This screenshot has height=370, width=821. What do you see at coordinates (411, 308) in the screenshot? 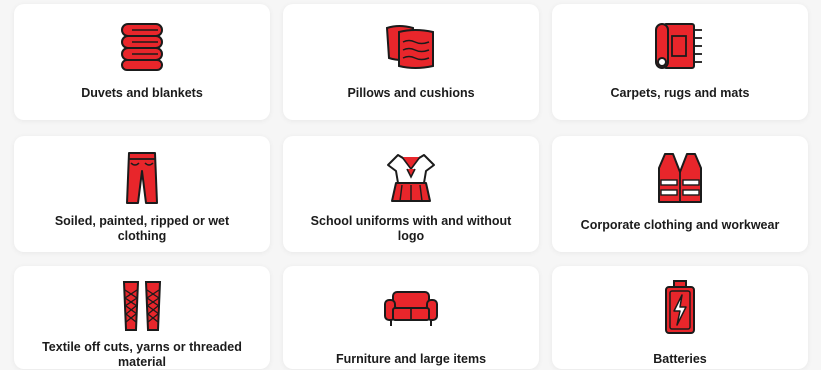
I see `sofa-icon` at bounding box center [411, 308].